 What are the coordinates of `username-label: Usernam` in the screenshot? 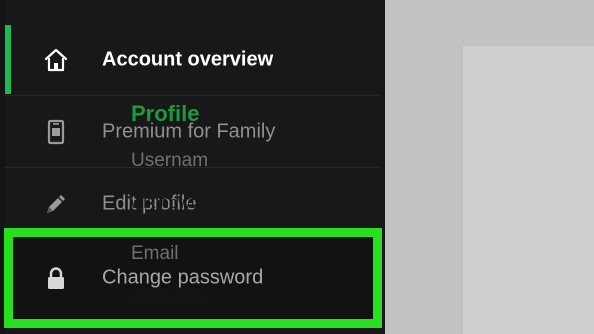 It's located at (170, 160).